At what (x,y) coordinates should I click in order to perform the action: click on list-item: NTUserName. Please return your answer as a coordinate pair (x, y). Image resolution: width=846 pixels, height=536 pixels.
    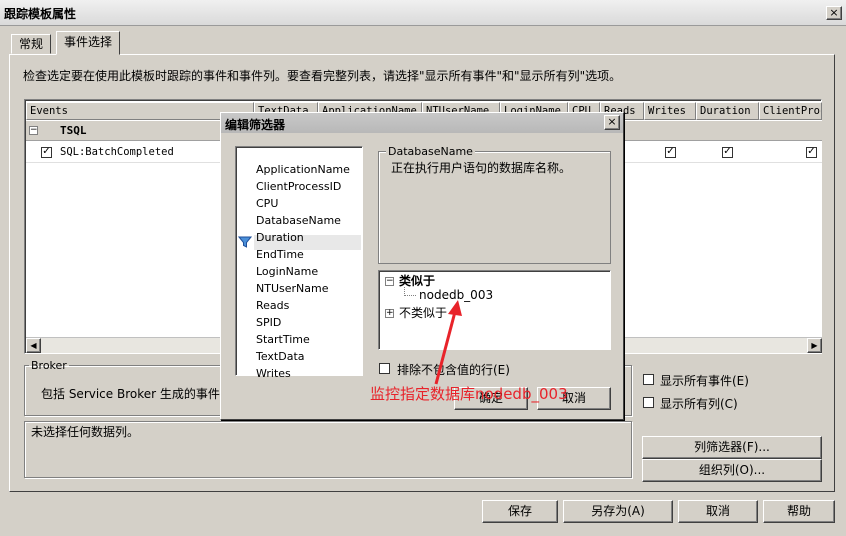
    Looking at the image, I should click on (292, 288).